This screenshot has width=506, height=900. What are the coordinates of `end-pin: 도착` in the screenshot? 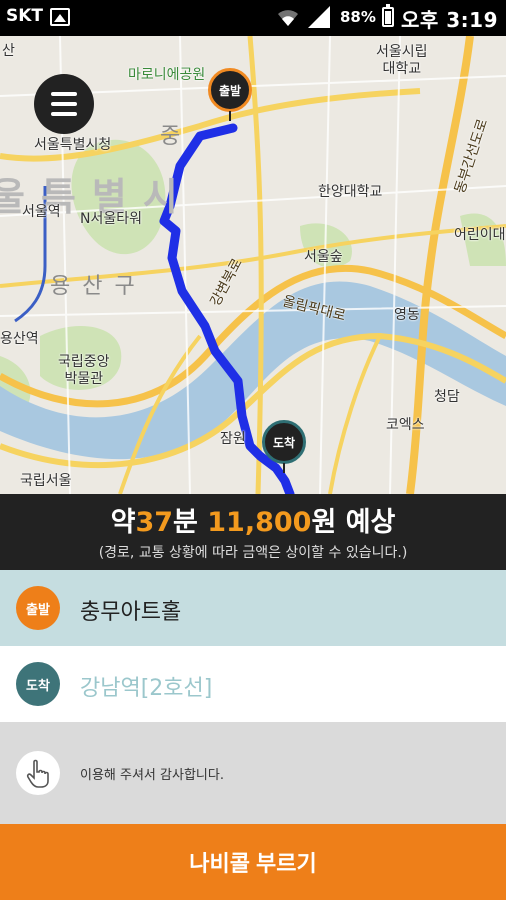 It's located at (284, 442).